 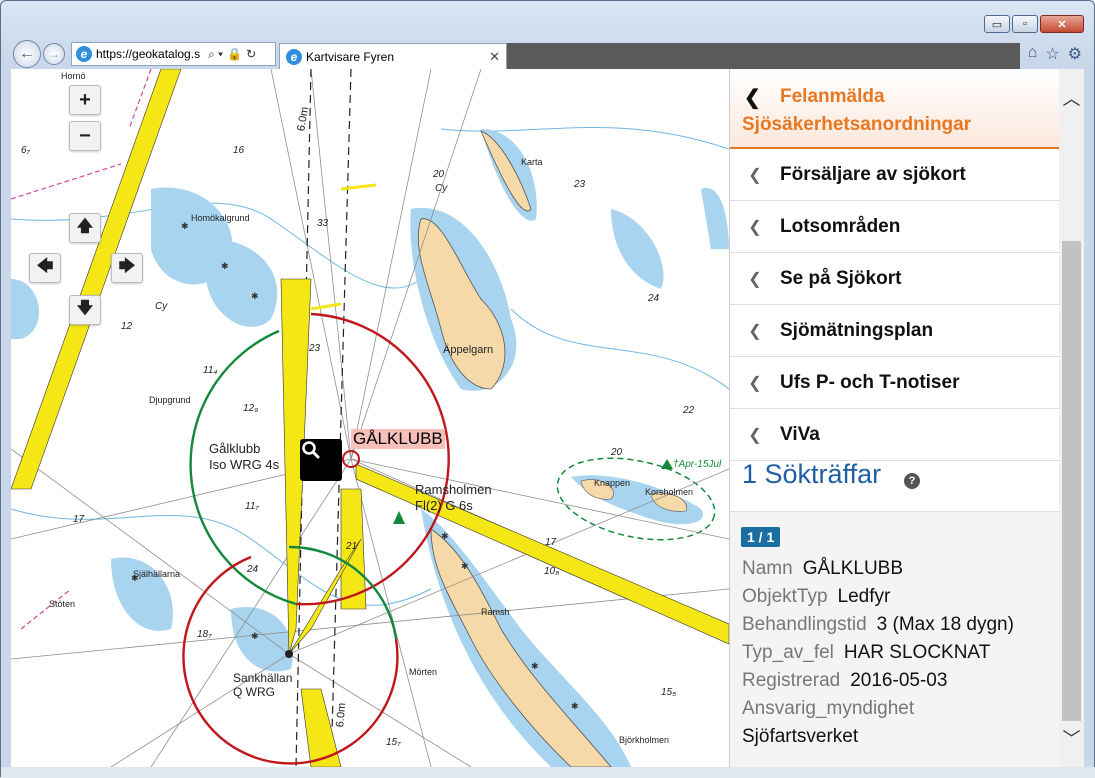 I want to click on attribute-value: GÅLKLUBB, so click(x=853, y=568).